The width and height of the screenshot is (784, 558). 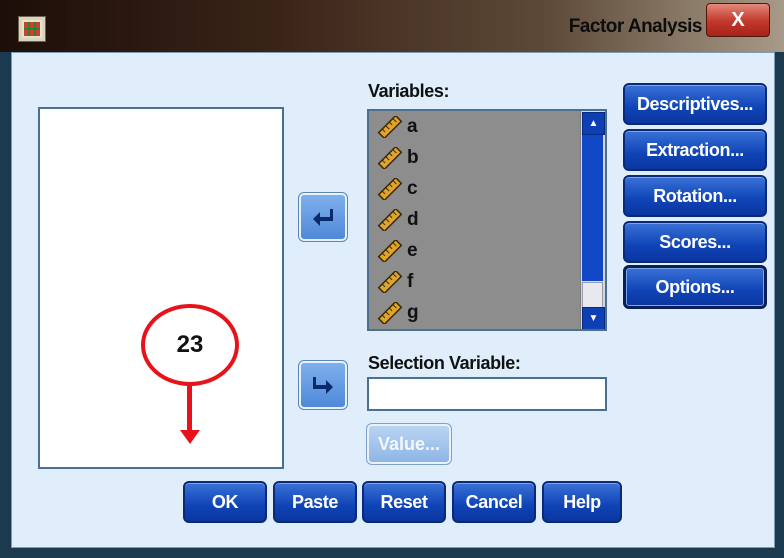 I want to click on title-bar: Factor Analysis X, so click(x=392, y=26).